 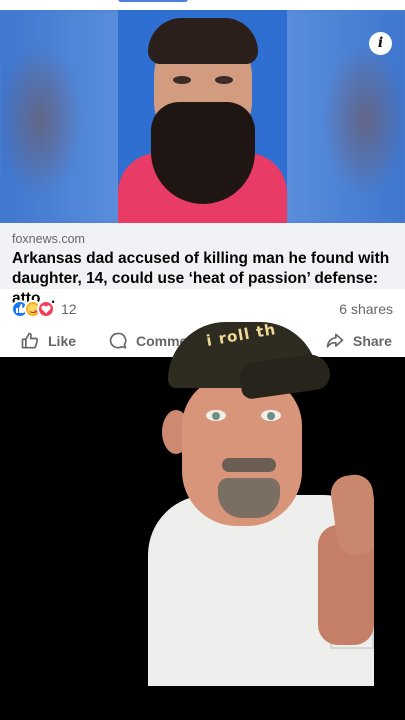 I want to click on post-top-edge, so click(x=202, y=5).